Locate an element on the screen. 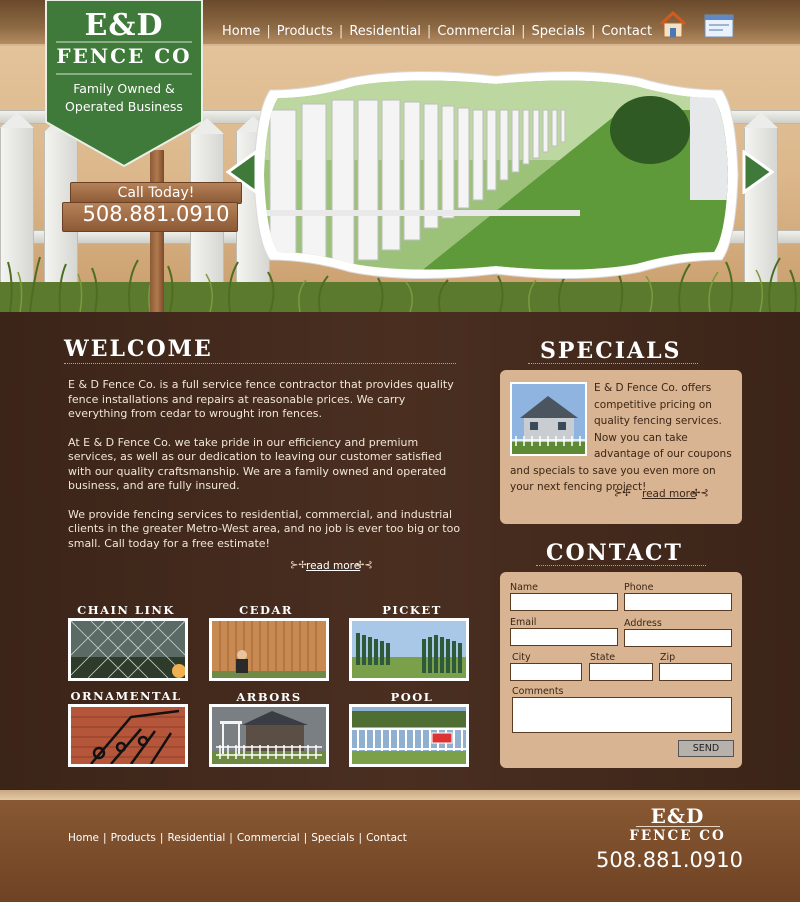  footer-logo-line-1: E&D is located at coordinates (677, 816).